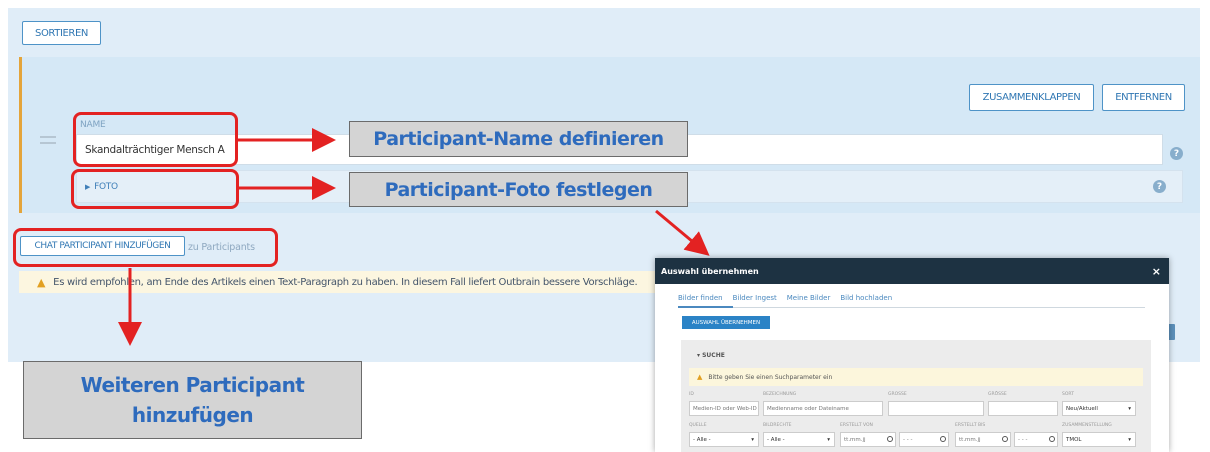 This screenshot has height=452, width=1210. I want to click on label-groesse: GRÖSSE, so click(997, 394).